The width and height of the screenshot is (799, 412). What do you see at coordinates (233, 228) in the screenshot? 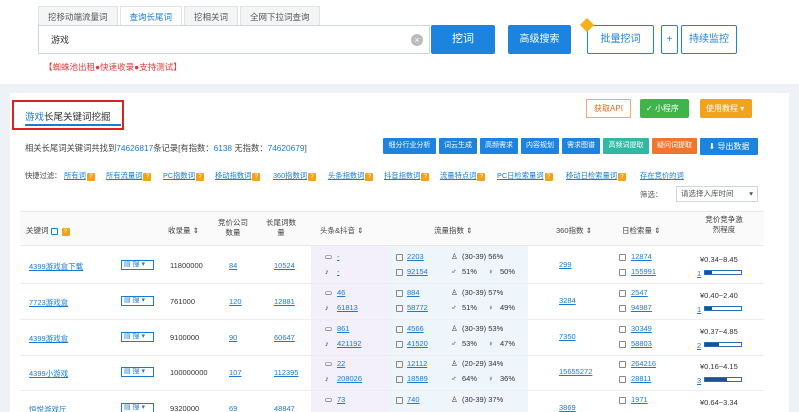
I see `col-jingjia: 竞价公司数量` at bounding box center [233, 228].